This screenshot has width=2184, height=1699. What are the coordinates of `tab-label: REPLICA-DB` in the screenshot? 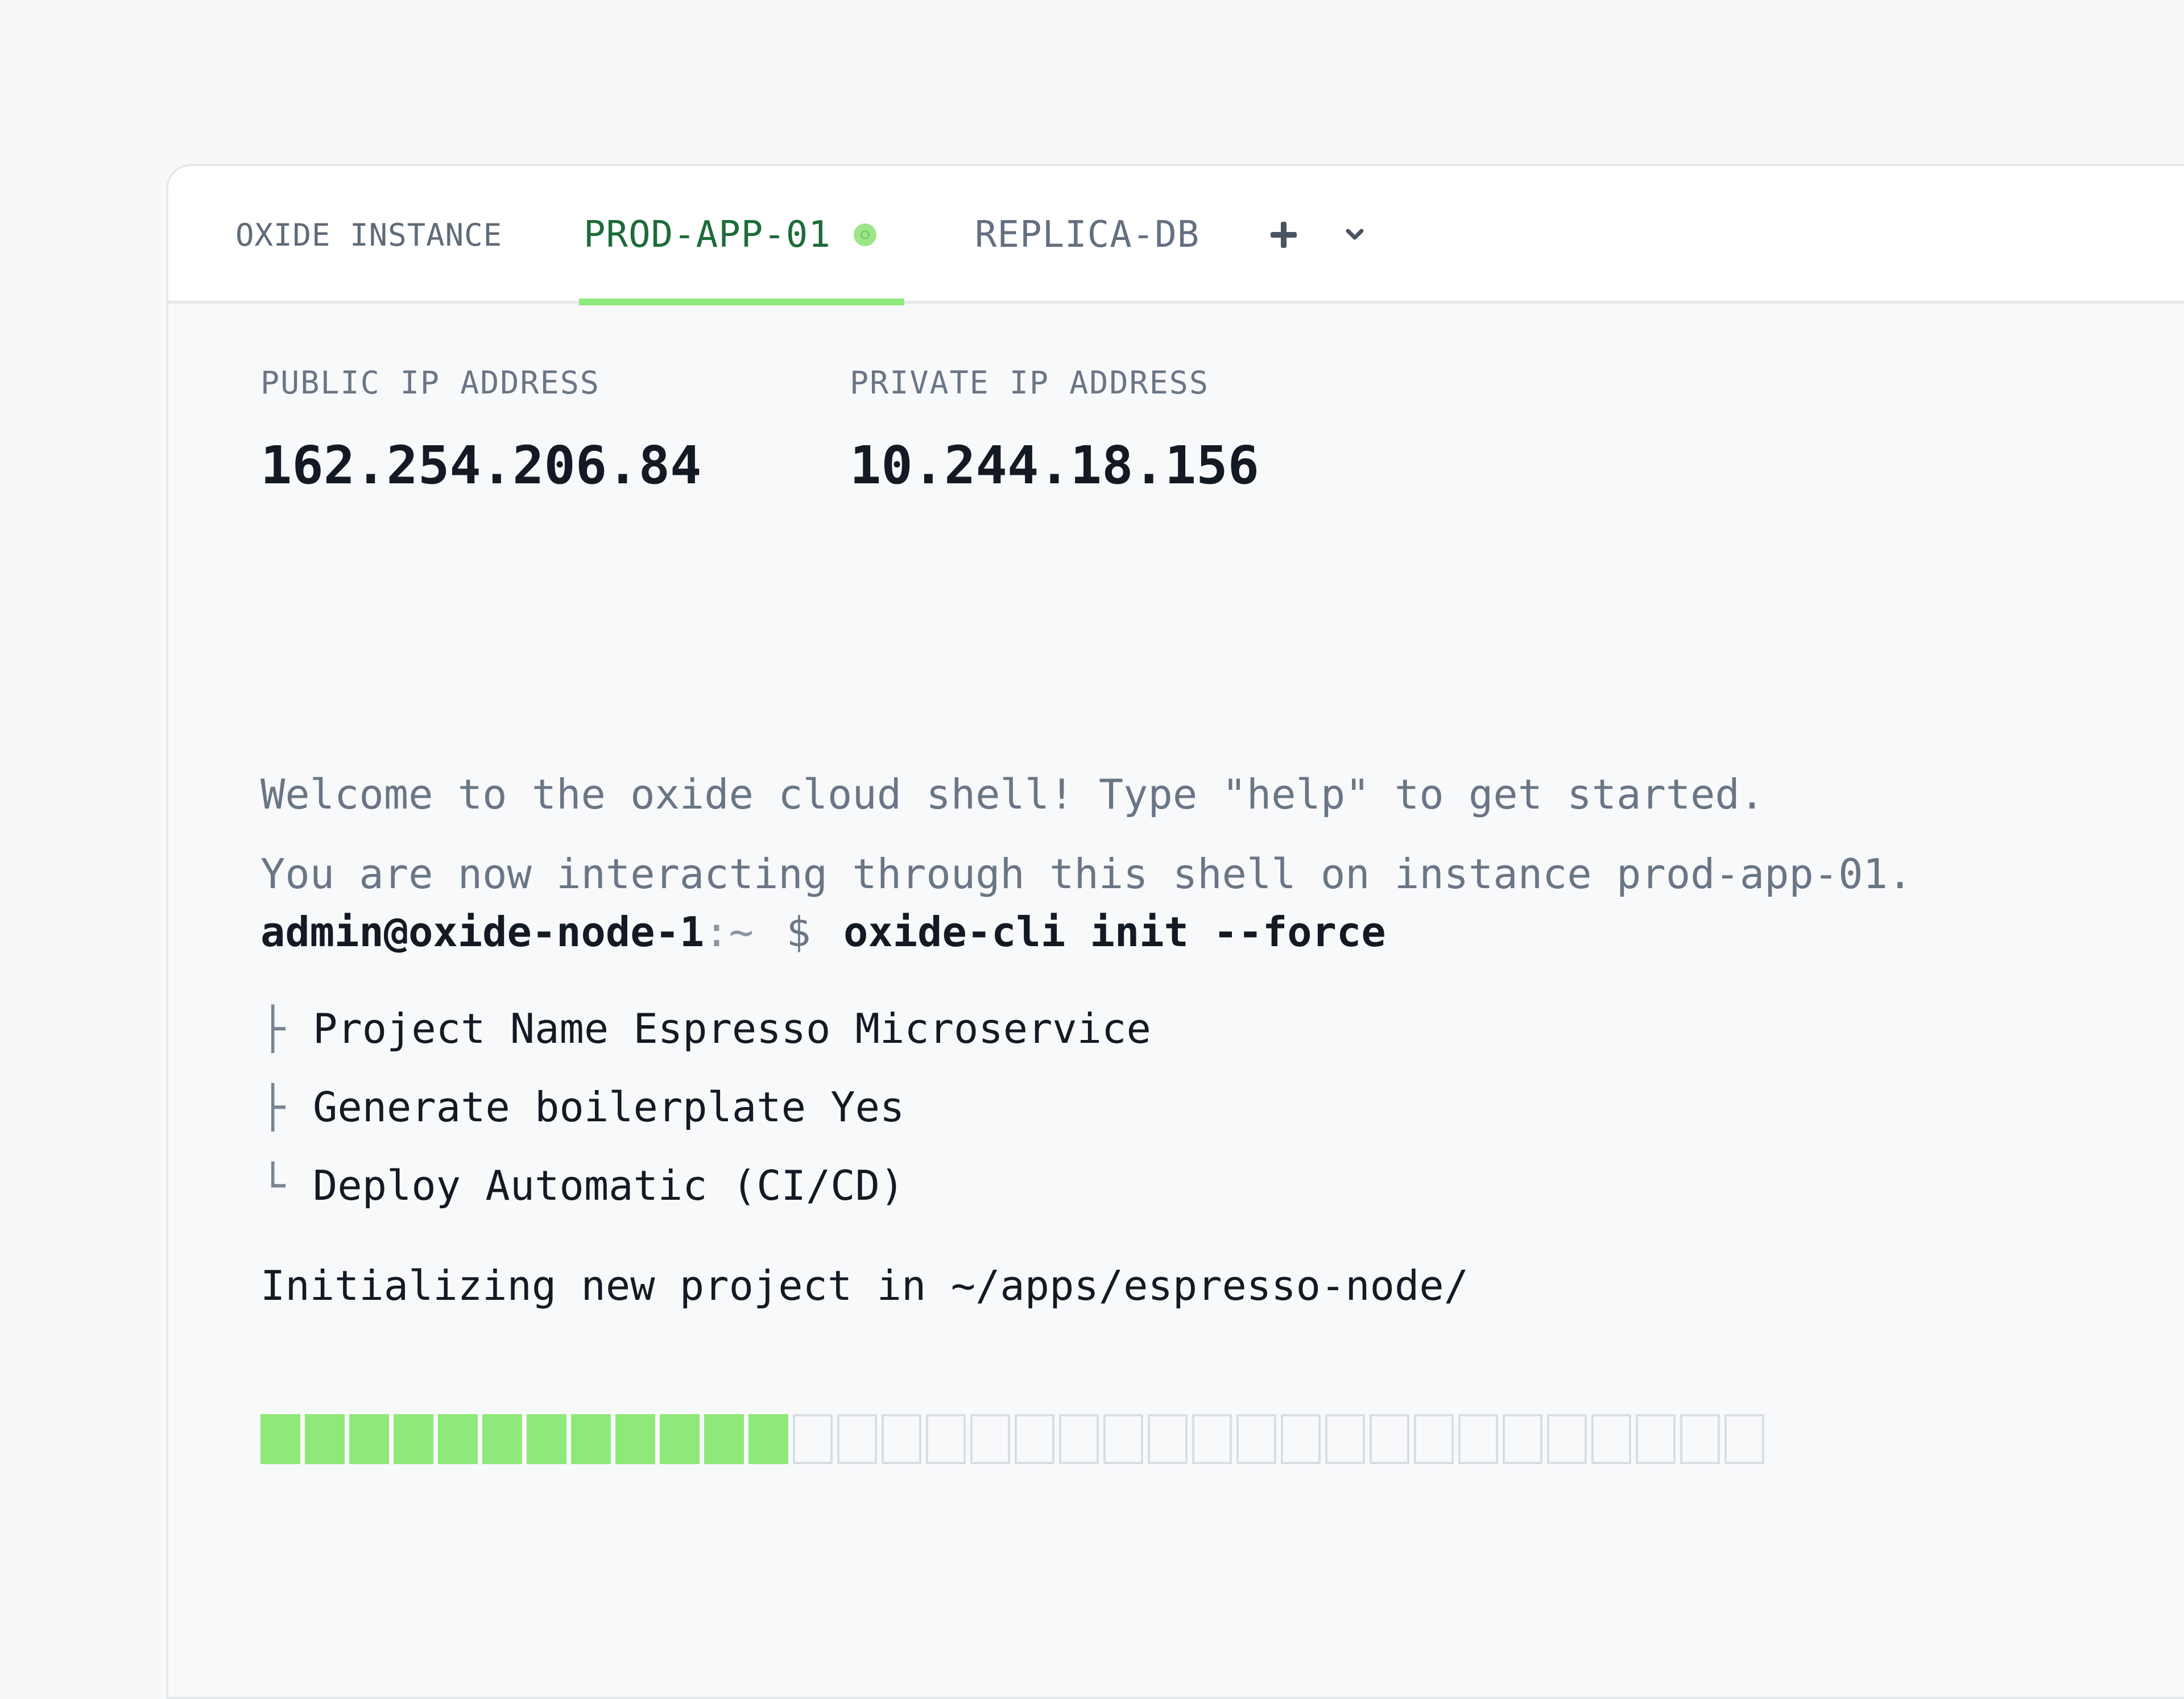 It's located at (1087, 235).